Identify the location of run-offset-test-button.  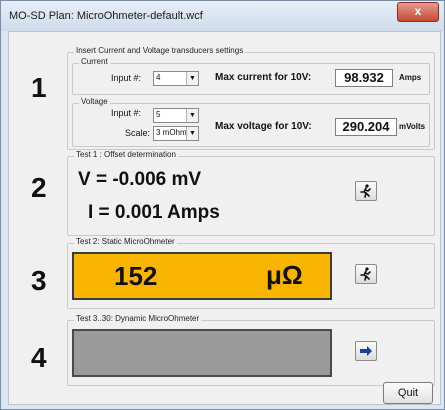
(366, 191).